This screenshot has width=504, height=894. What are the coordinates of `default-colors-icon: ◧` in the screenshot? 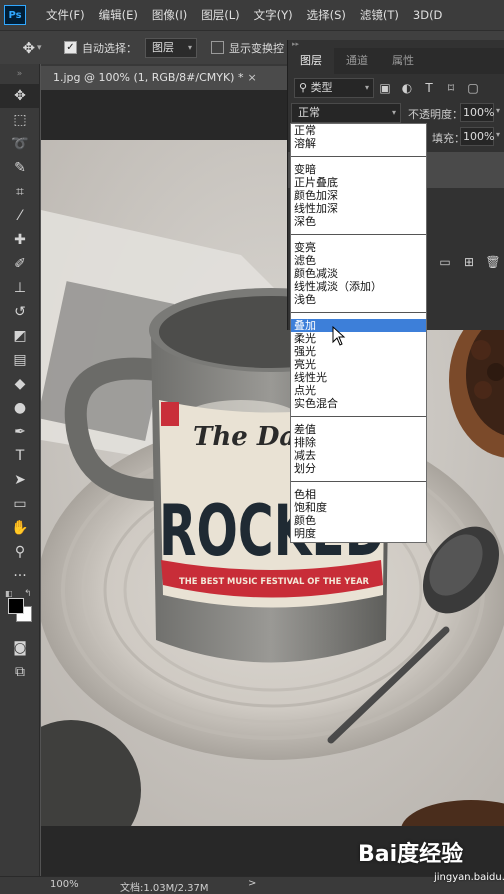 It's located at (9, 593).